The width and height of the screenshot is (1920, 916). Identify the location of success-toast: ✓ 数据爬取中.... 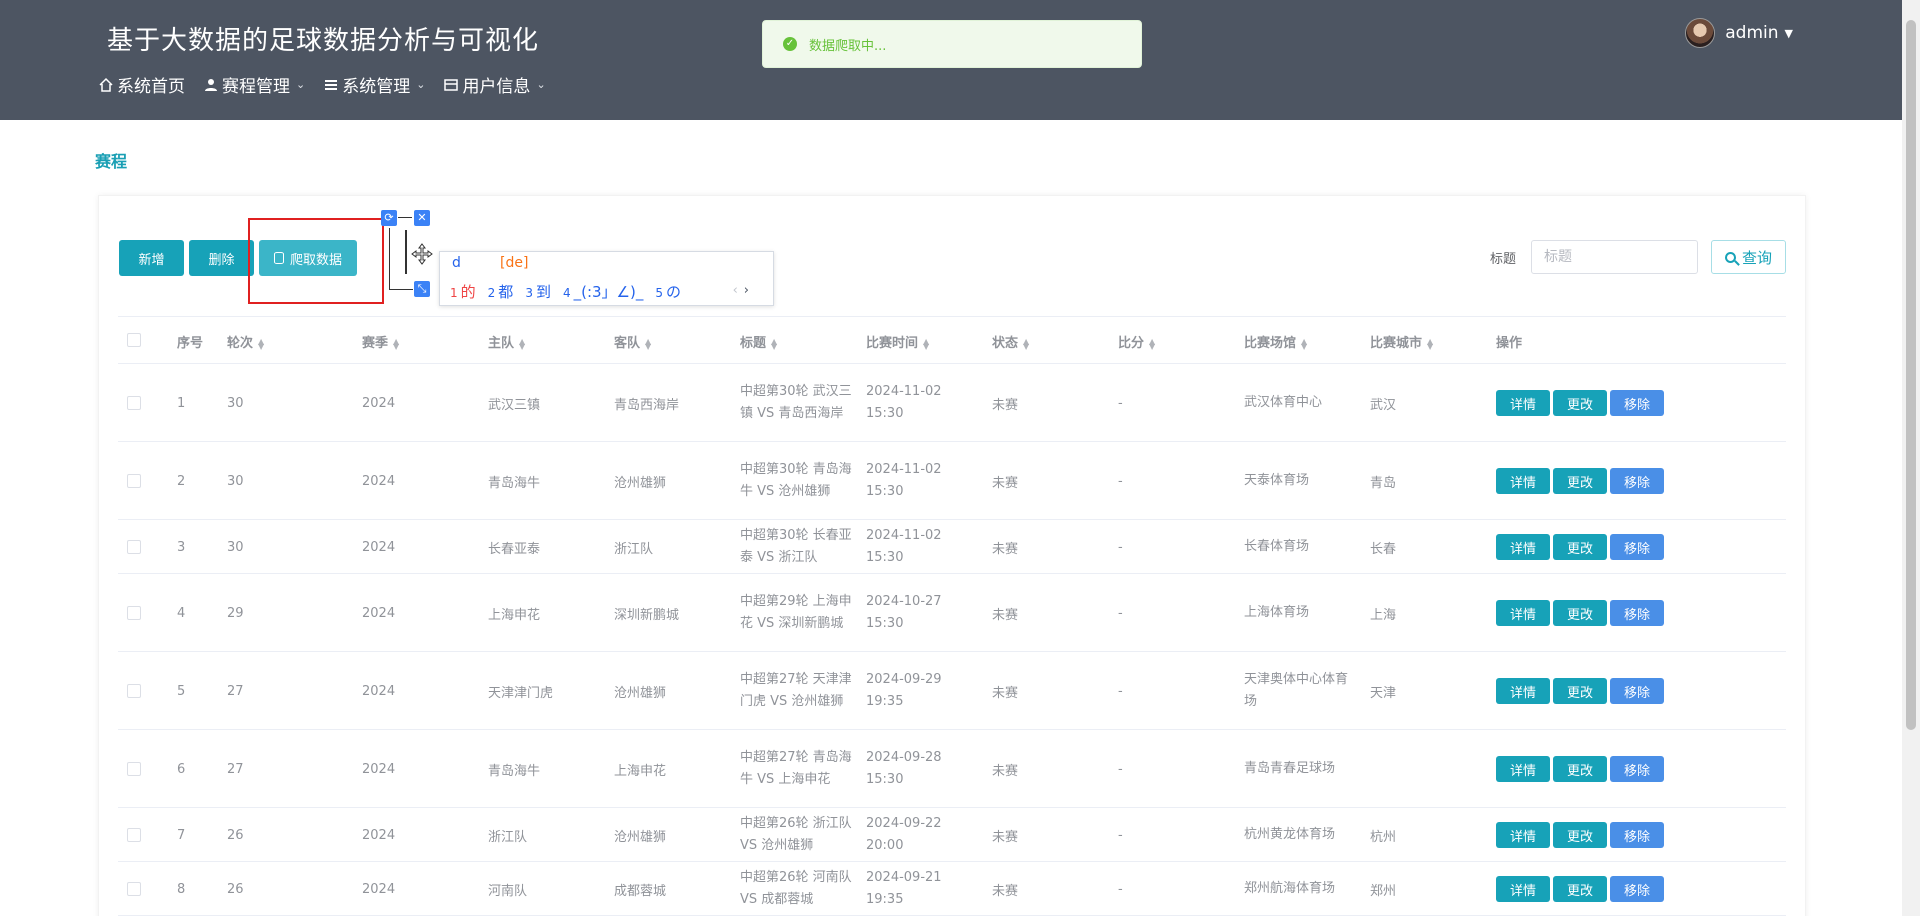
(952, 44).